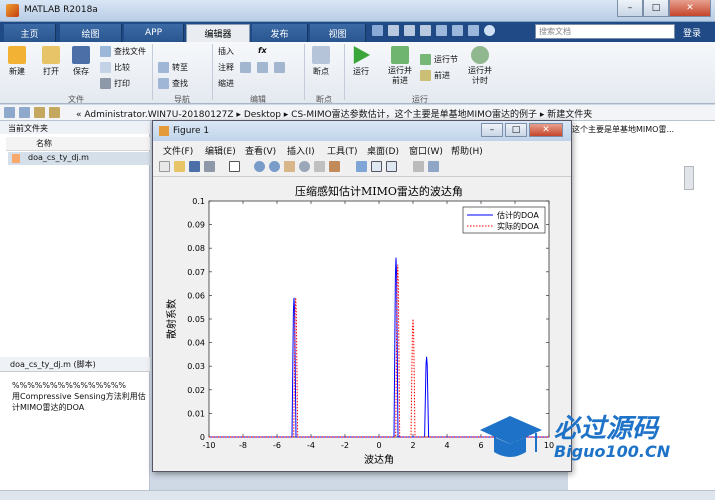 This screenshot has width=715, height=500. What do you see at coordinates (393, 30) in the screenshot?
I see `cut-icon` at bounding box center [393, 30].